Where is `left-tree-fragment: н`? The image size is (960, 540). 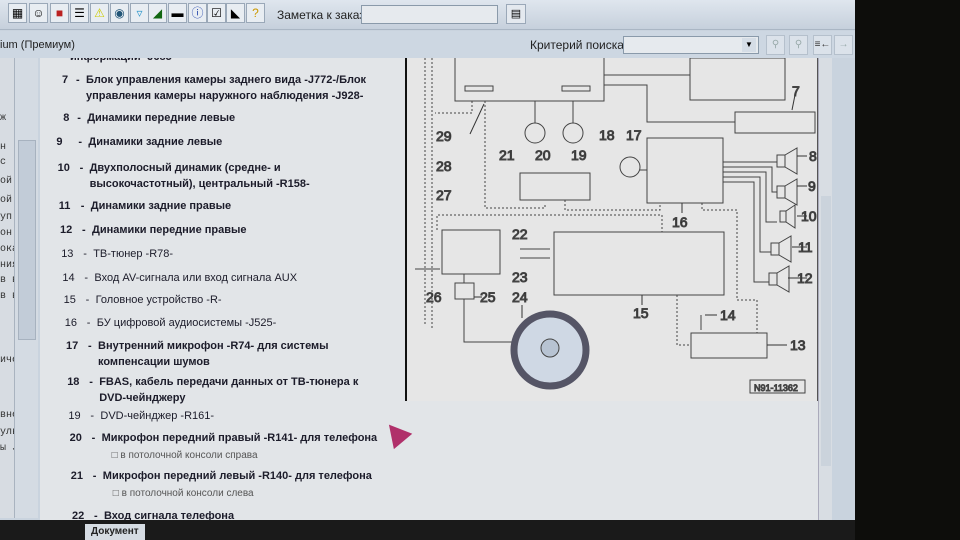
left-tree-fragment: н is located at coordinates (3, 147).